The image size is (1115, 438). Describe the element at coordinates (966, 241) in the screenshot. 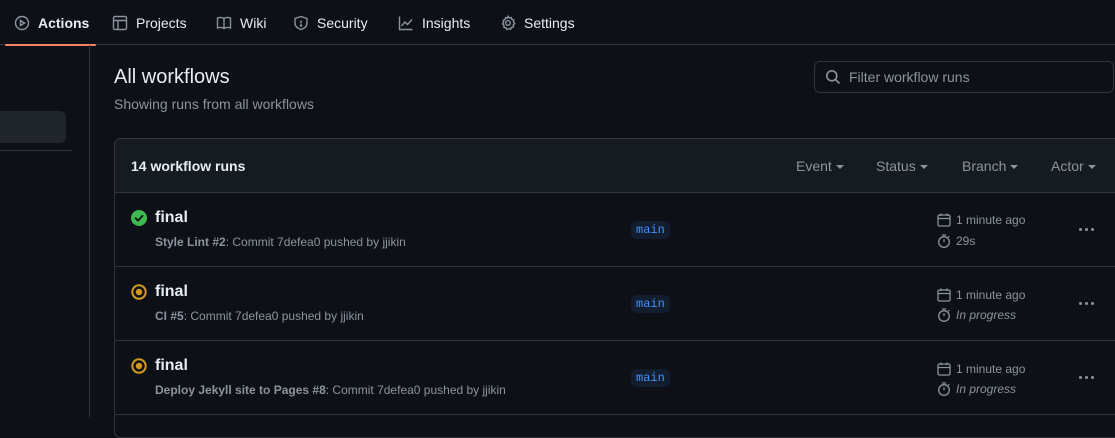

I see `duration: 29s` at that location.